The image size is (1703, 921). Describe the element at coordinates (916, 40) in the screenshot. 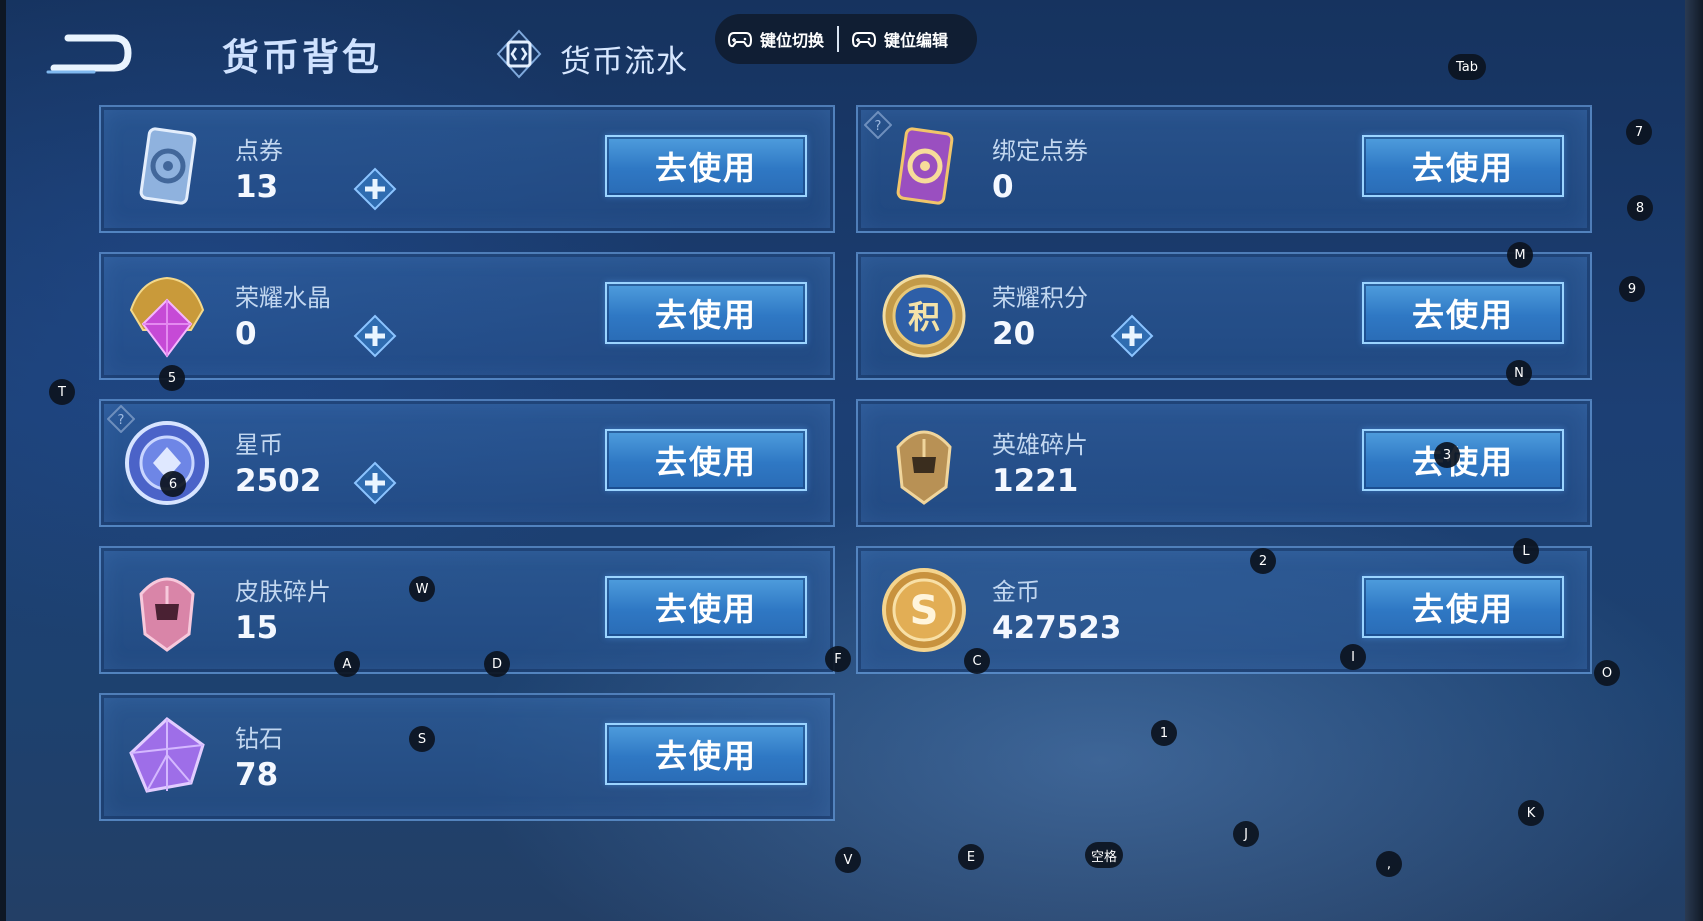

I see `key-edit-label: 键位编辑` at that location.